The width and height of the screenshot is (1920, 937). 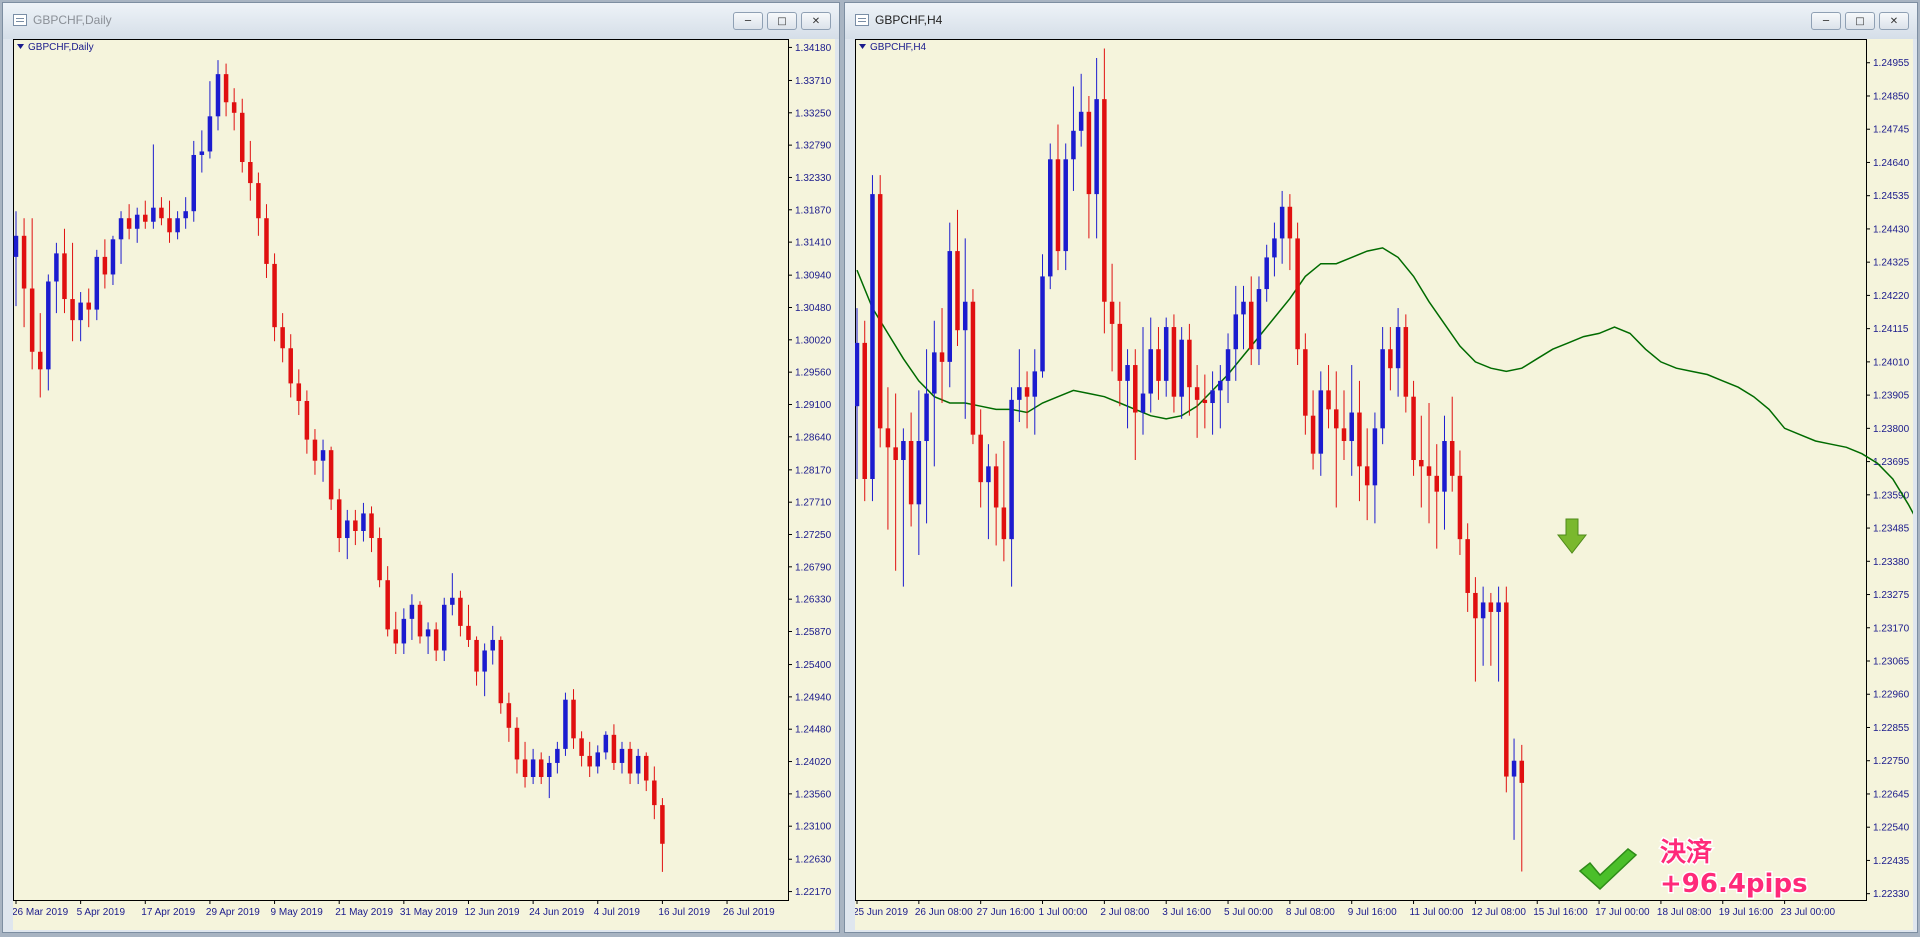 I want to click on x-tick-label: 4 Jul 2019, so click(x=617, y=912).